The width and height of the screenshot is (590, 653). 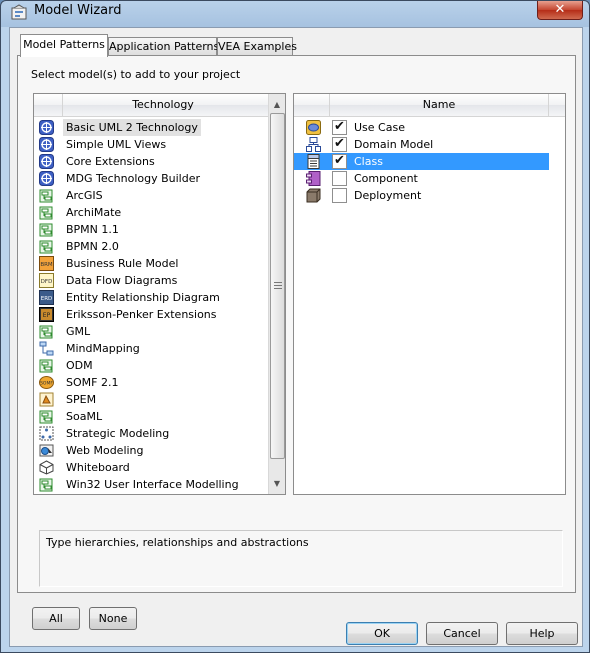 What do you see at coordinates (277, 286) in the screenshot?
I see `scroll-thumb` at bounding box center [277, 286].